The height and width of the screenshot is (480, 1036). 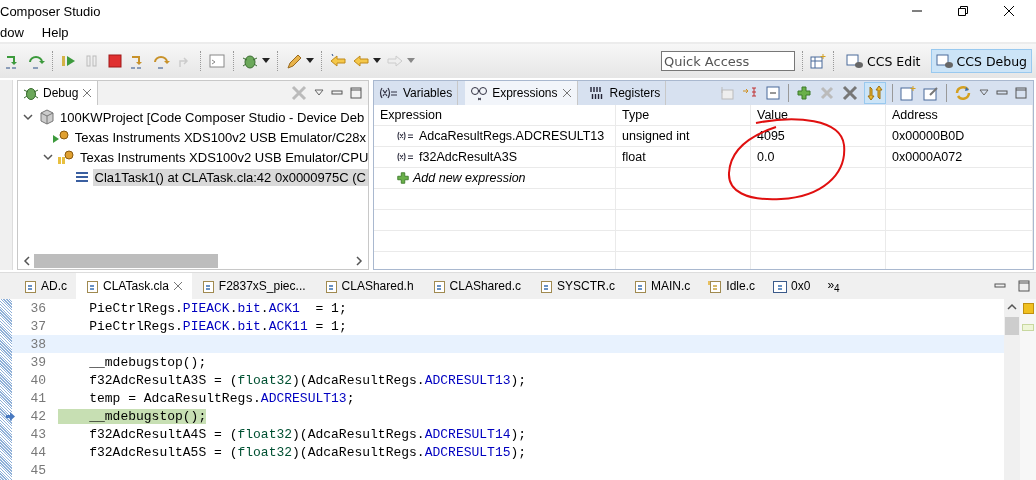 What do you see at coordinates (338, 61) in the screenshot?
I see `back-star-icon` at bounding box center [338, 61].